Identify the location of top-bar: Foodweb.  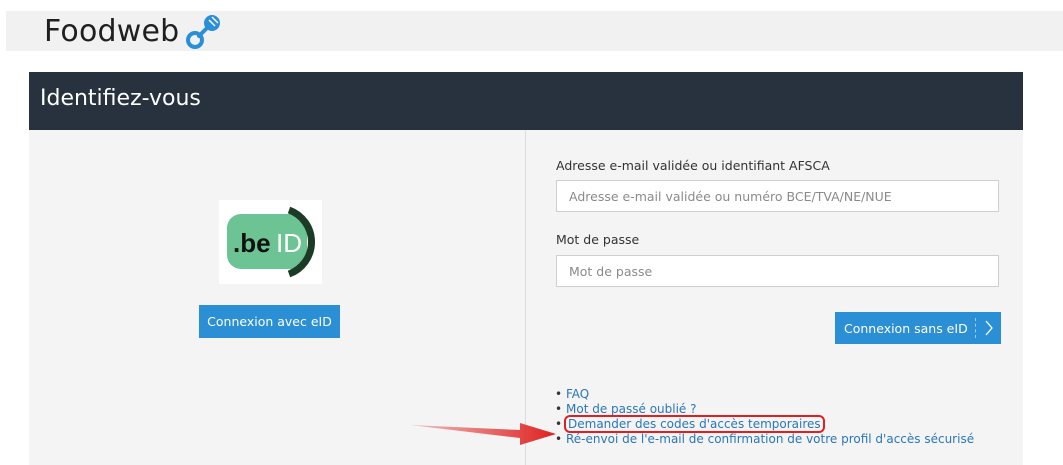
(534, 31).